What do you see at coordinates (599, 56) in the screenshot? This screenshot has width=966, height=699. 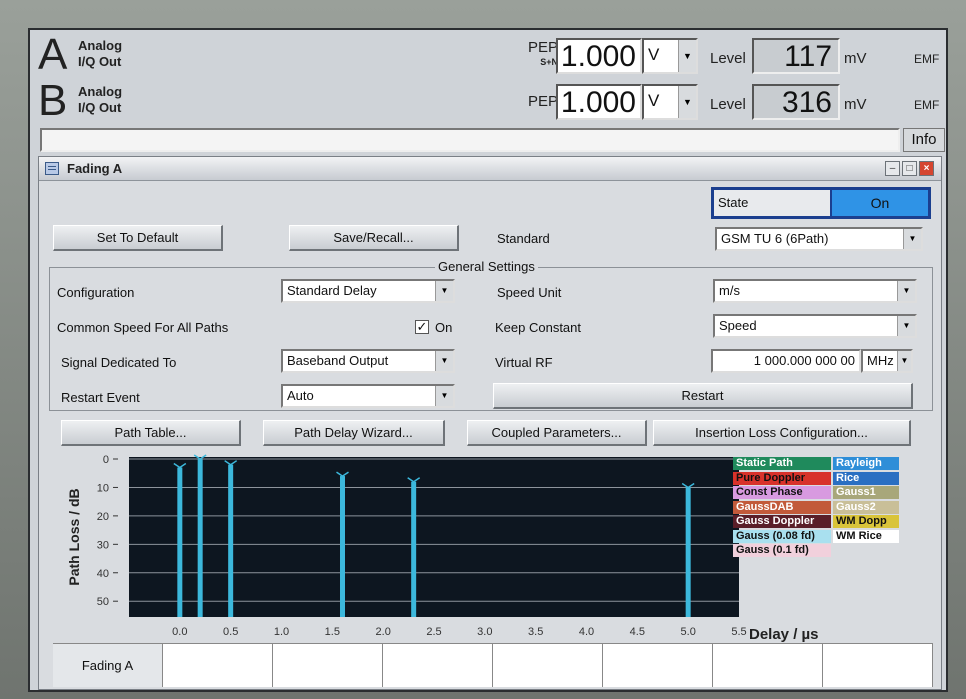 I see `pep-value-a: 1.000` at bounding box center [599, 56].